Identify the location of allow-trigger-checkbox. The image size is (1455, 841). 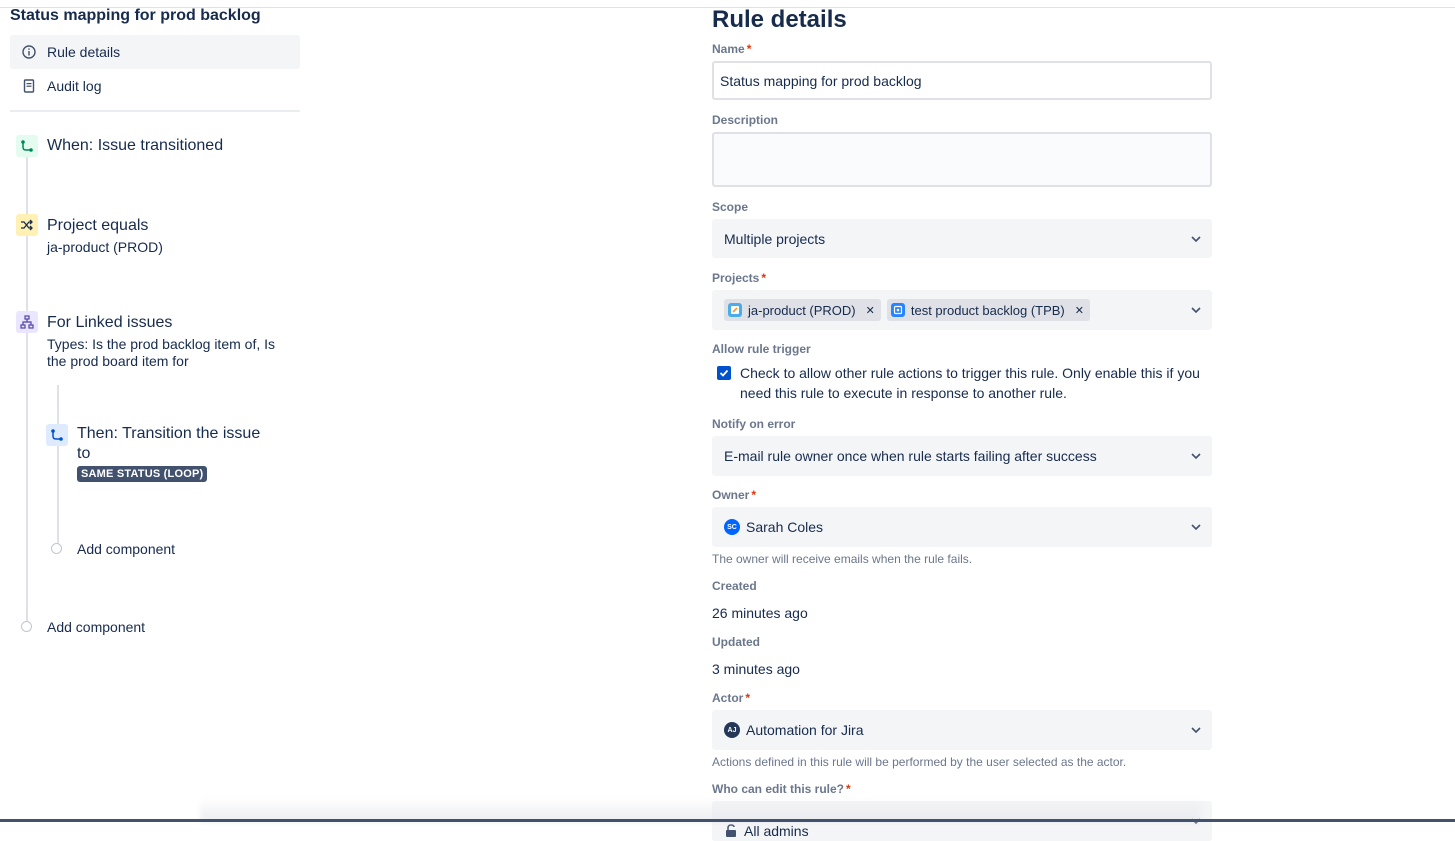
(724, 373).